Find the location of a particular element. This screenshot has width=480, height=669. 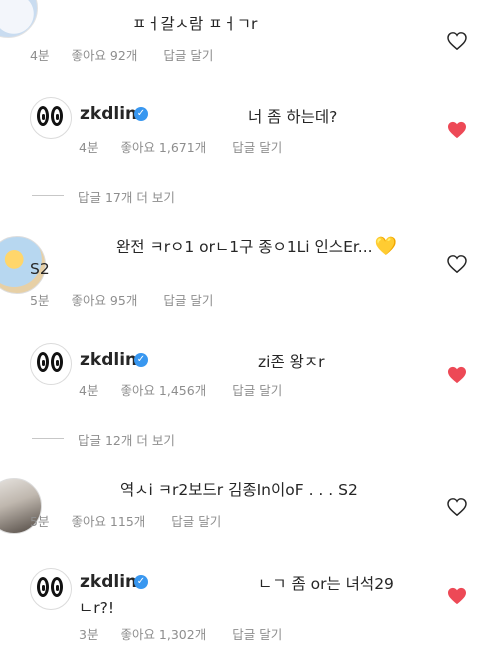

view-replies-button: 답글 17개 더 보기 is located at coordinates (126, 196).